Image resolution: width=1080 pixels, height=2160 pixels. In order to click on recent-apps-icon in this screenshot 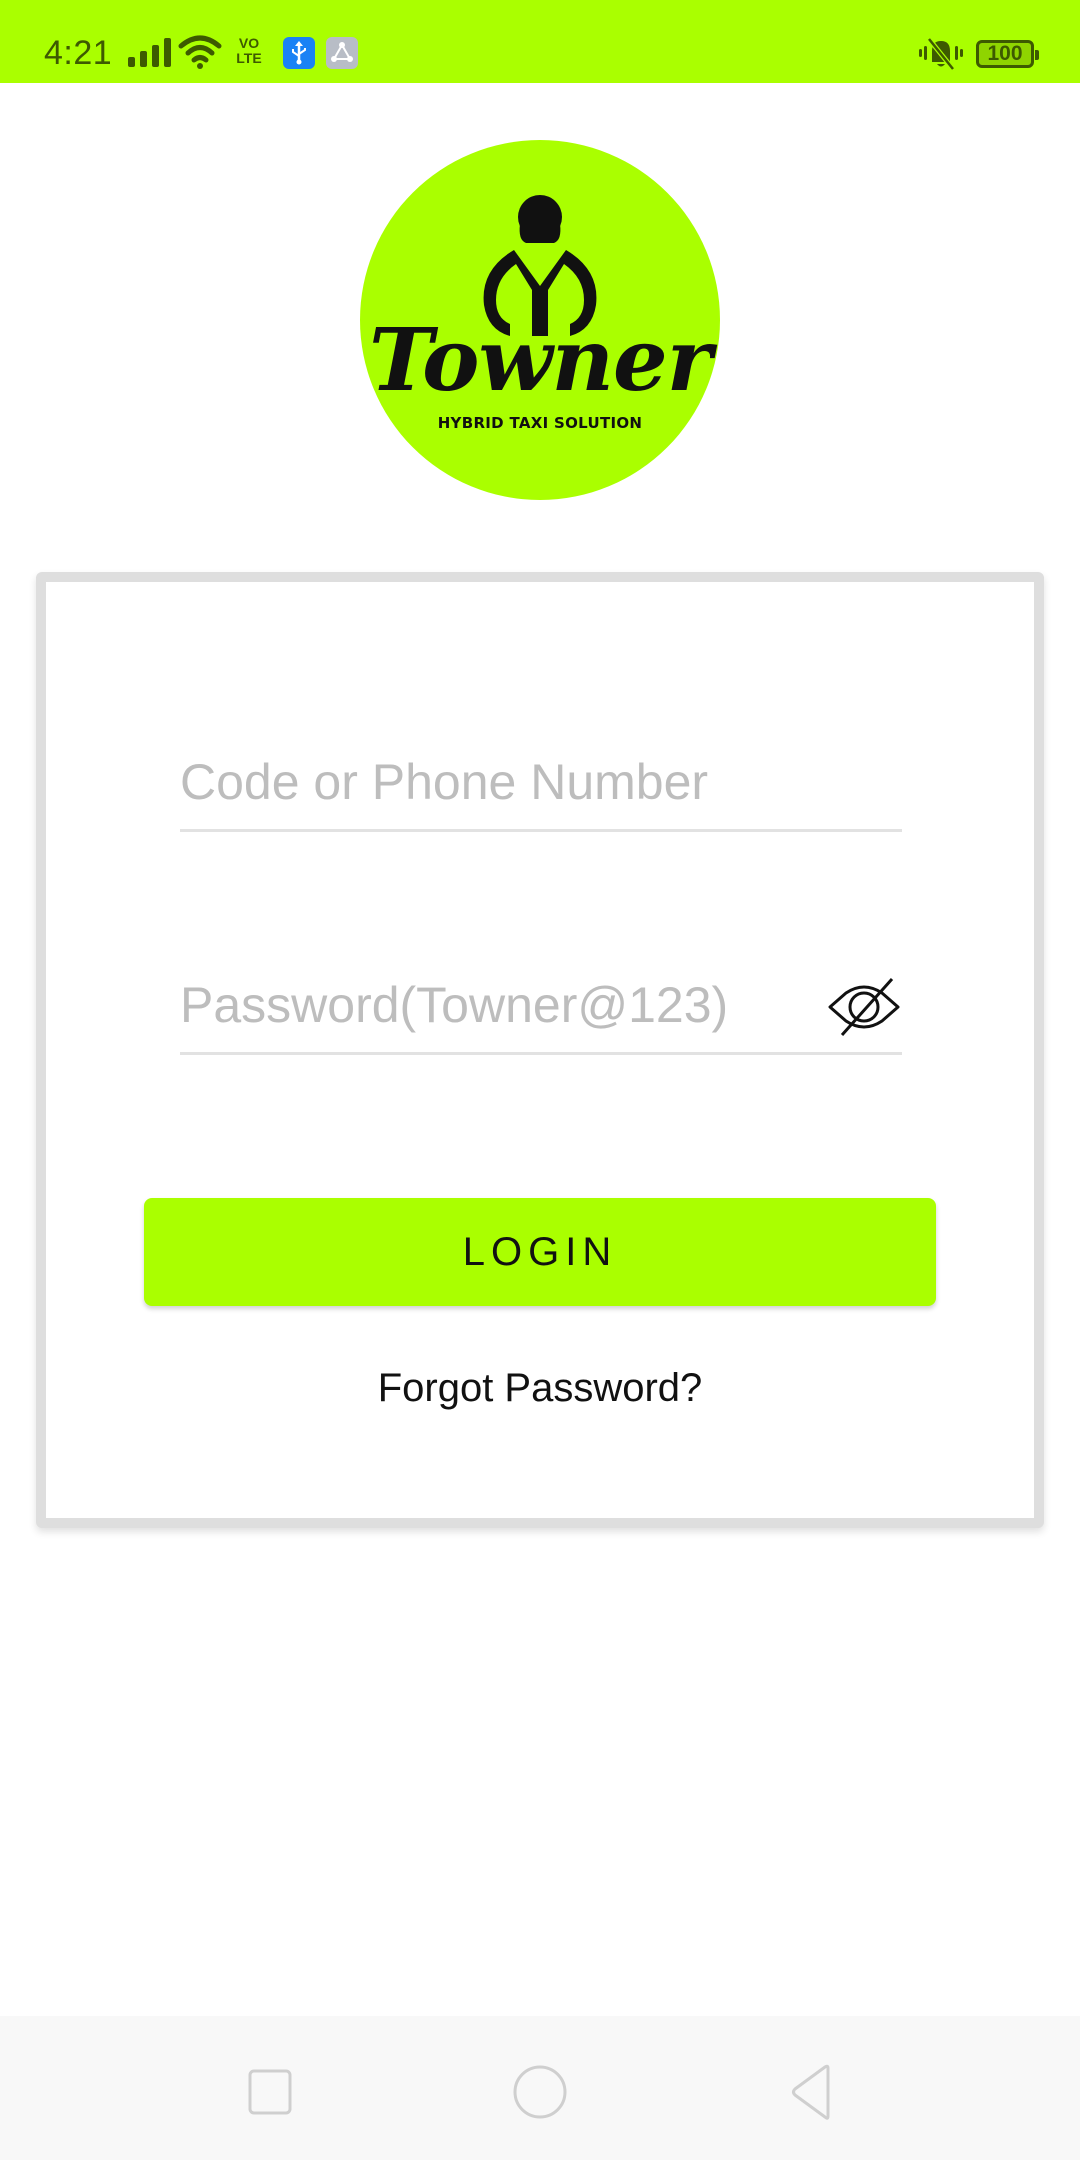, I will do `click(270, 2091)`.